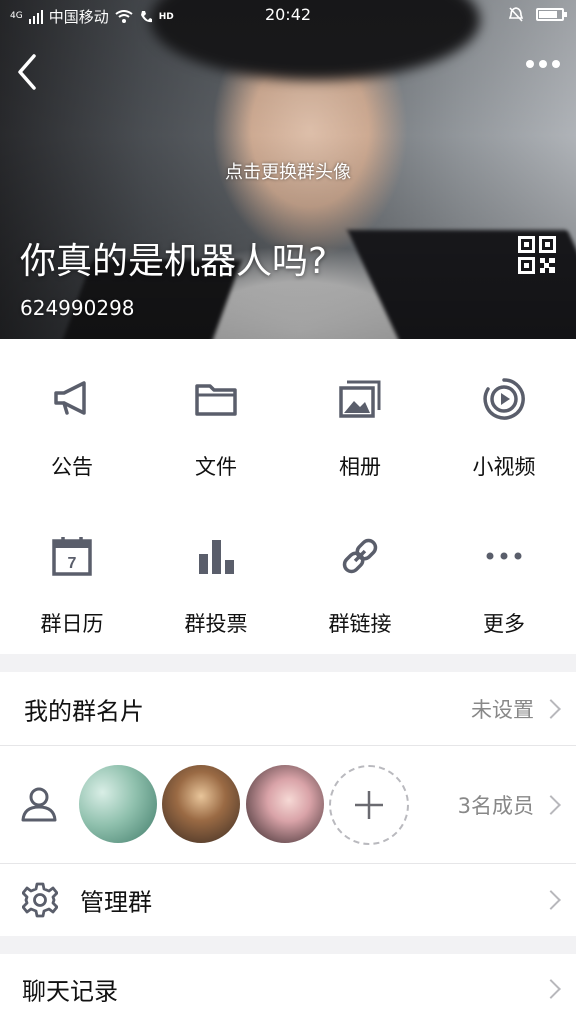  What do you see at coordinates (77, 308) in the screenshot?
I see `group-id: 624990298` at bounding box center [77, 308].